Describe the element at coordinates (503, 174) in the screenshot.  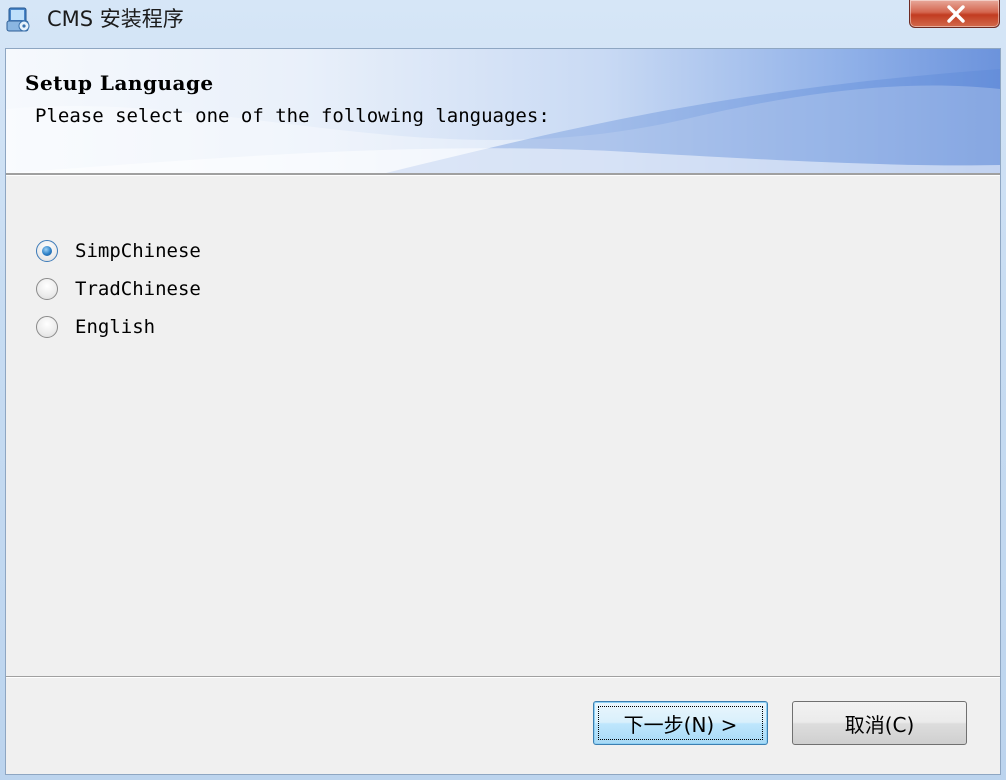
I see `banner-divider` at that location.